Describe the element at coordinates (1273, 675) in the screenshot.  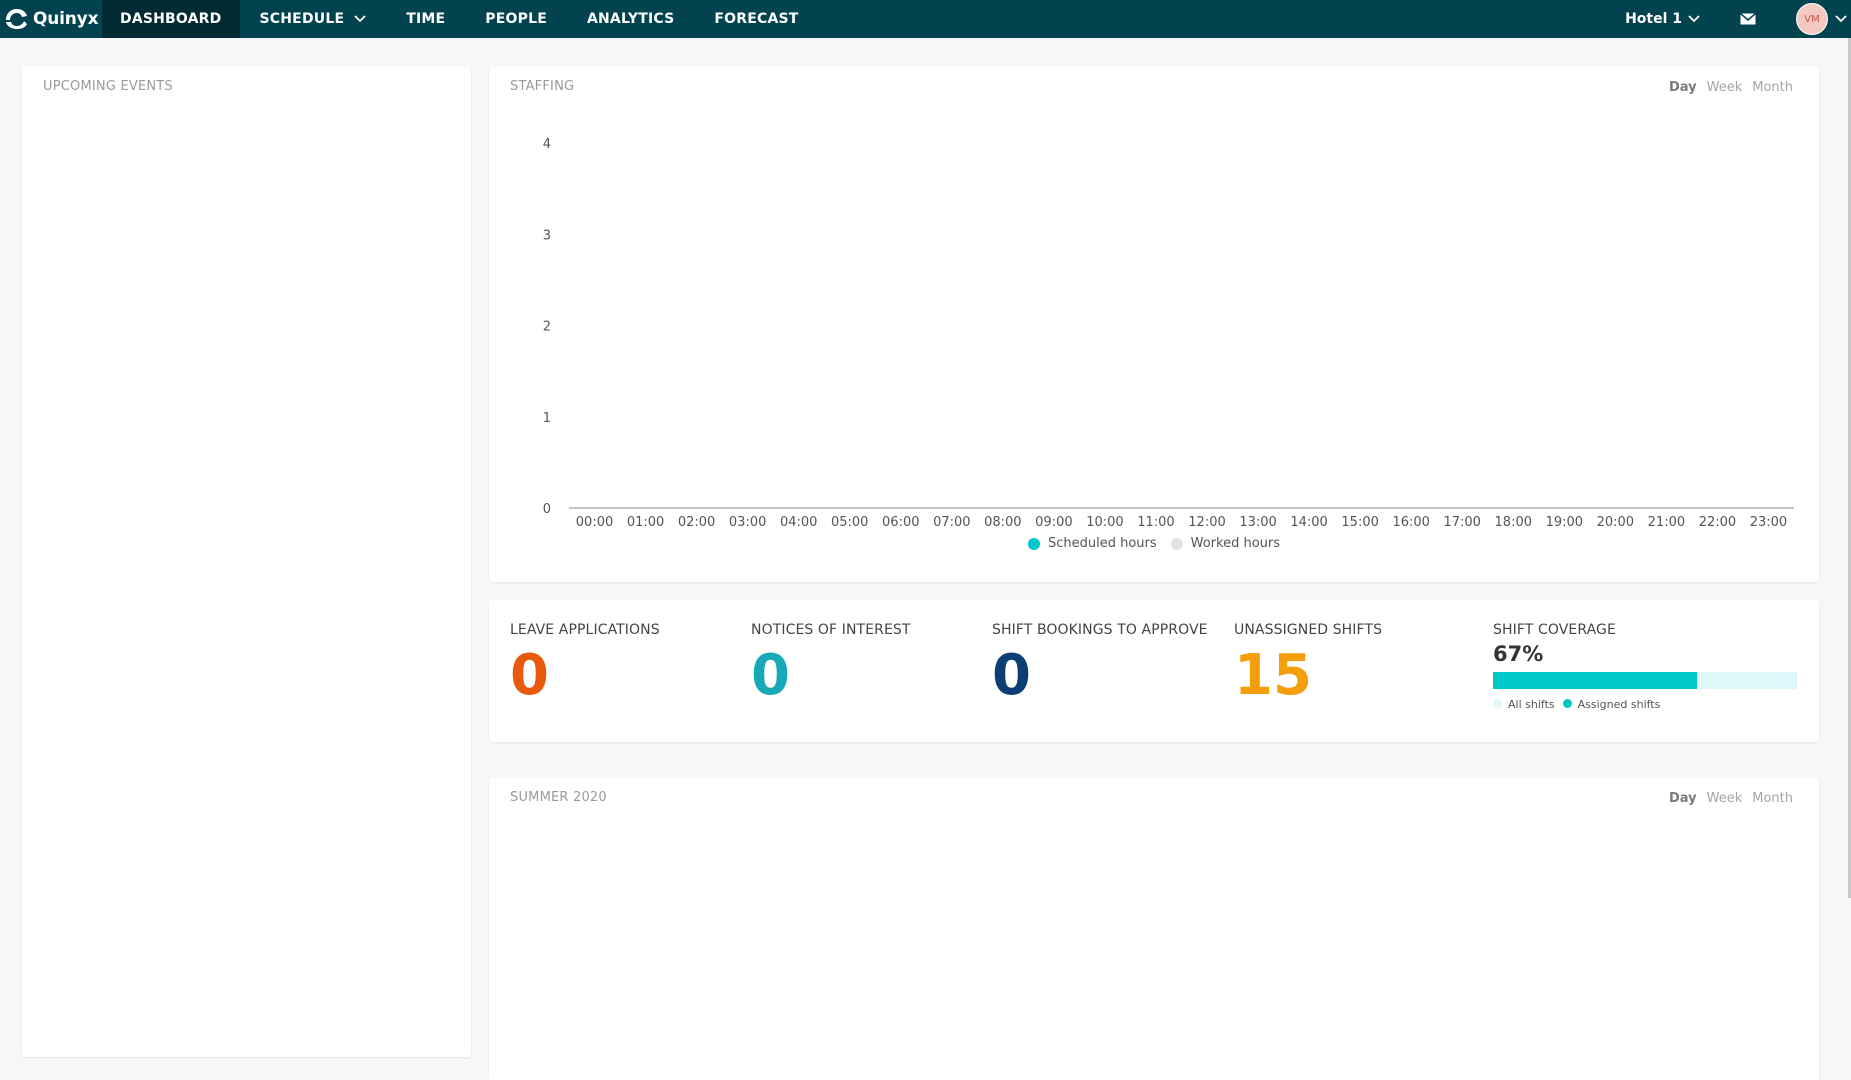
I see `kpi-unassigned-value: 15` at that location.